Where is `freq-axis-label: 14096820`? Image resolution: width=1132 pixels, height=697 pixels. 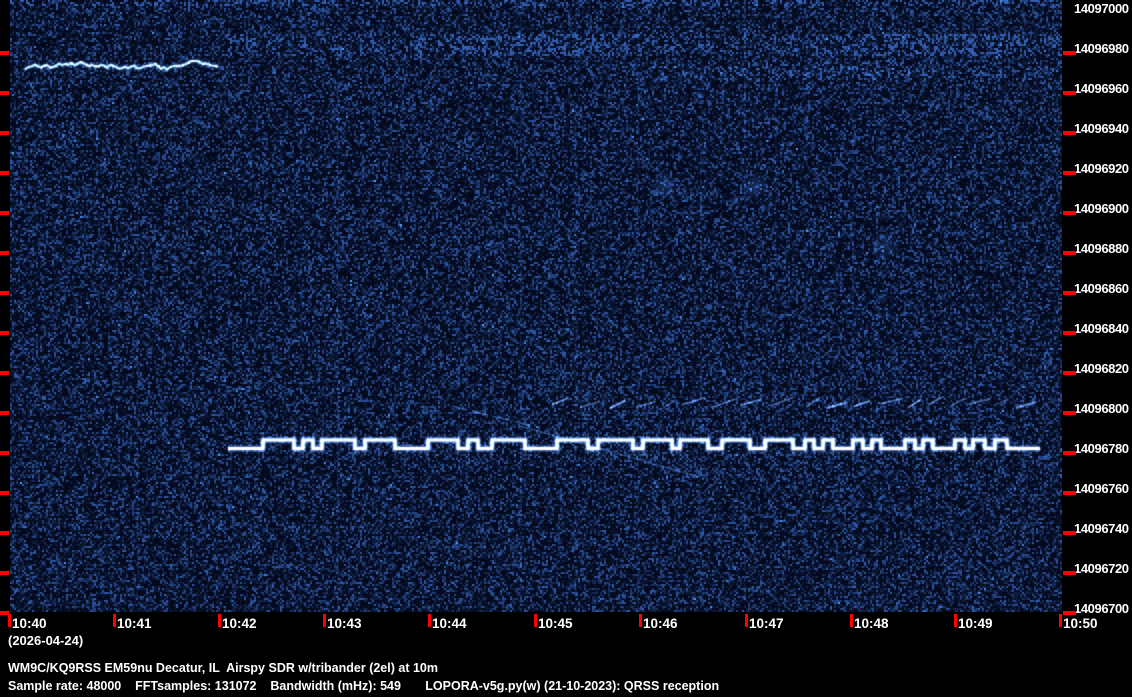
freq-axis-label: 14096820 is located at coordinates (1101, 368).